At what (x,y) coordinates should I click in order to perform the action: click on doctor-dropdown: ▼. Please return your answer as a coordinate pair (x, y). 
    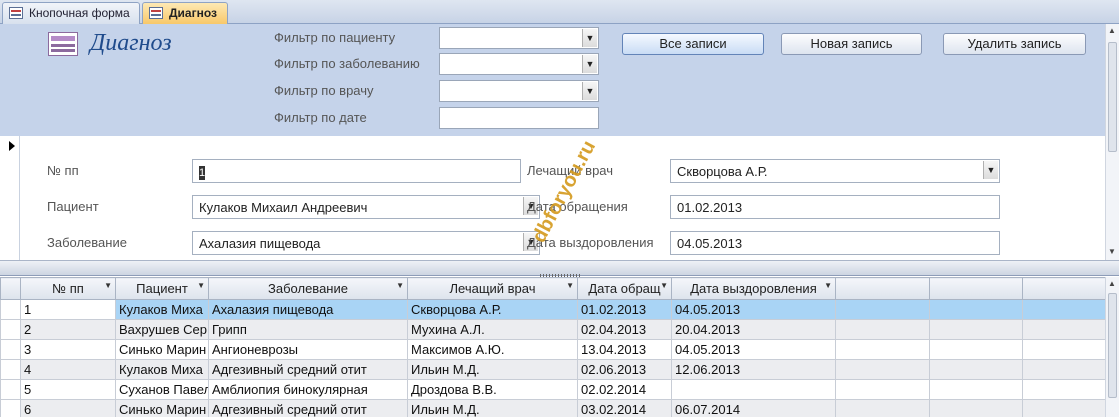
    Looking at the image, I should click on (990, 171).